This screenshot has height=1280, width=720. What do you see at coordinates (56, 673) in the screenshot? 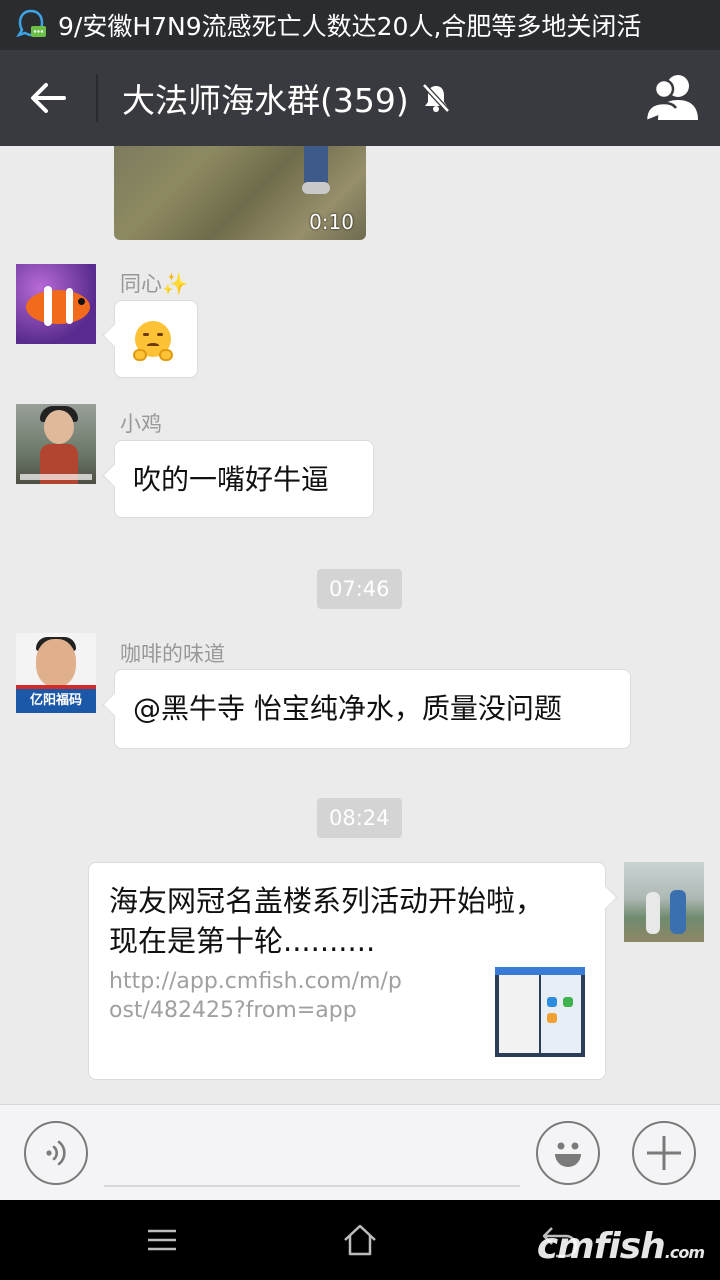
I see `avatar-sender-3: 亿阳福码` at bounding box center [56, 673].